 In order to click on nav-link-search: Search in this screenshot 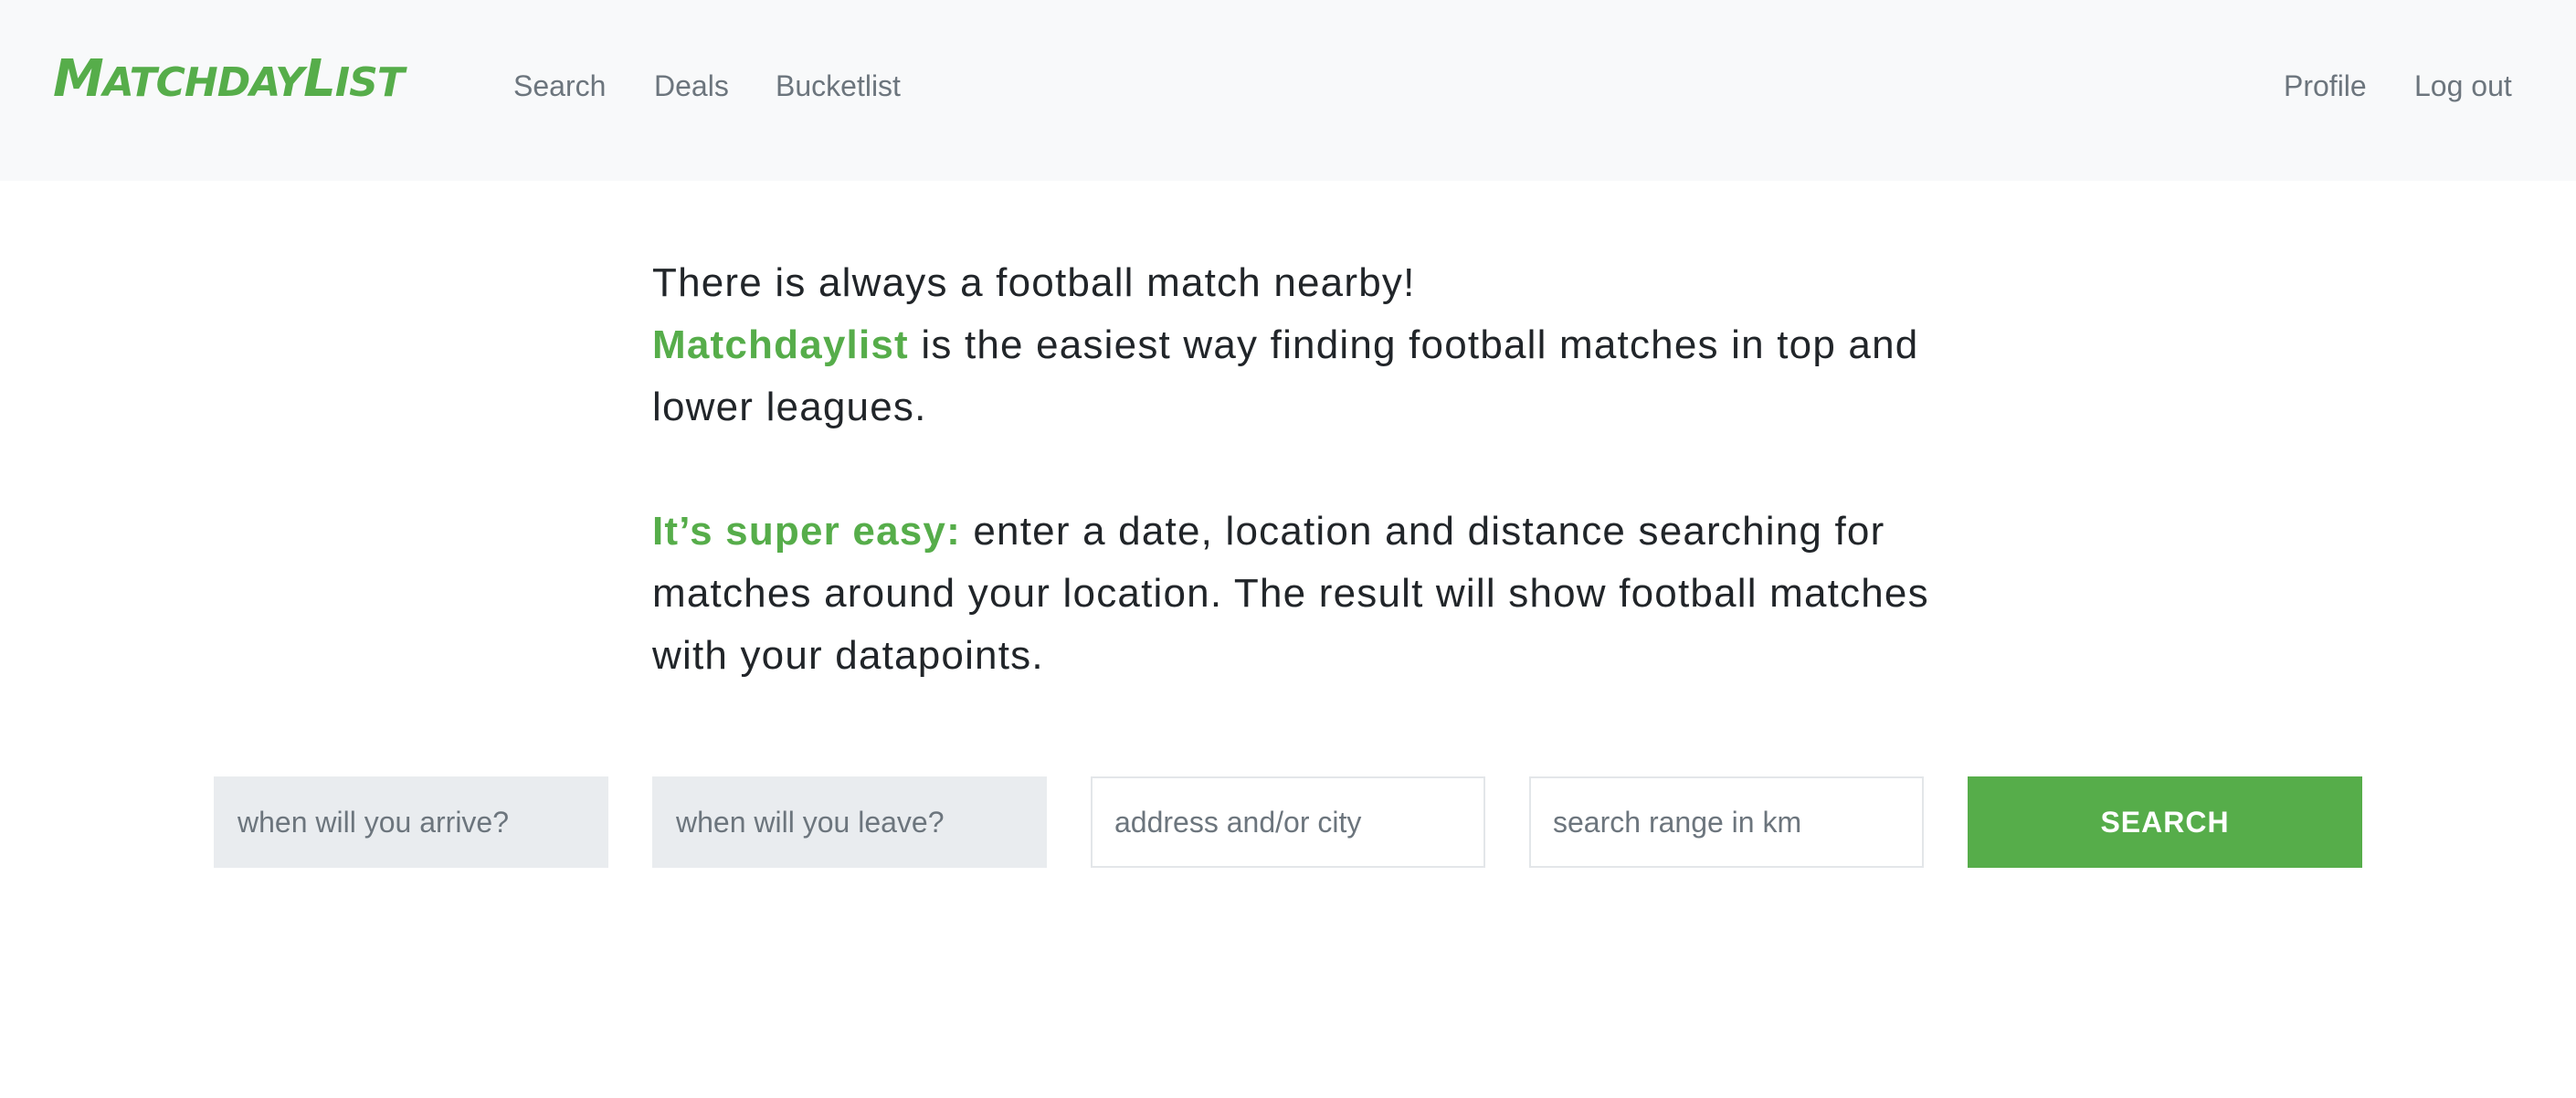, I will do `click(559, 86)`.